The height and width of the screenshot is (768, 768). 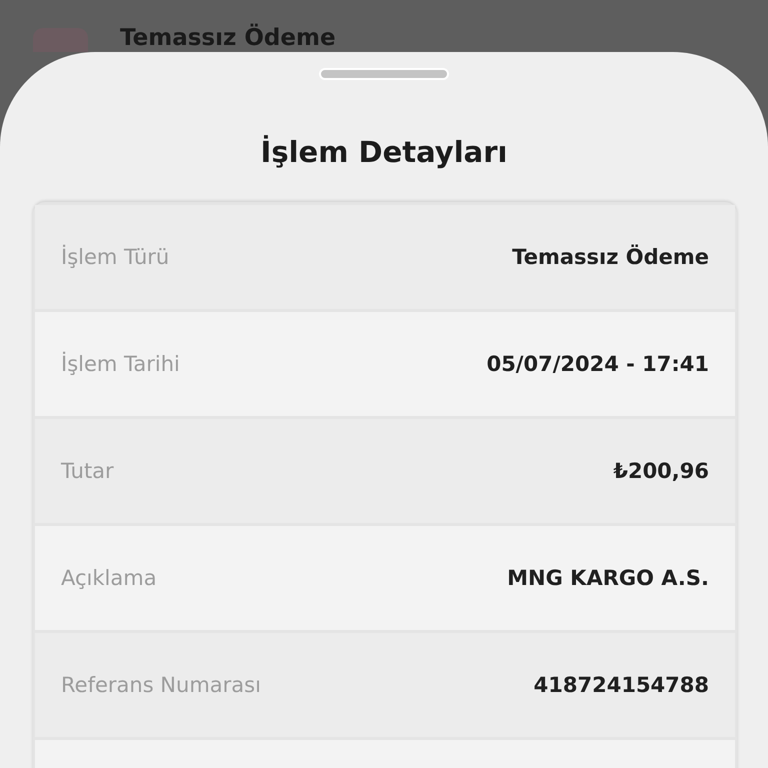 I want to click on detail-label: Referans Numarası, so click(x=161, y=685).